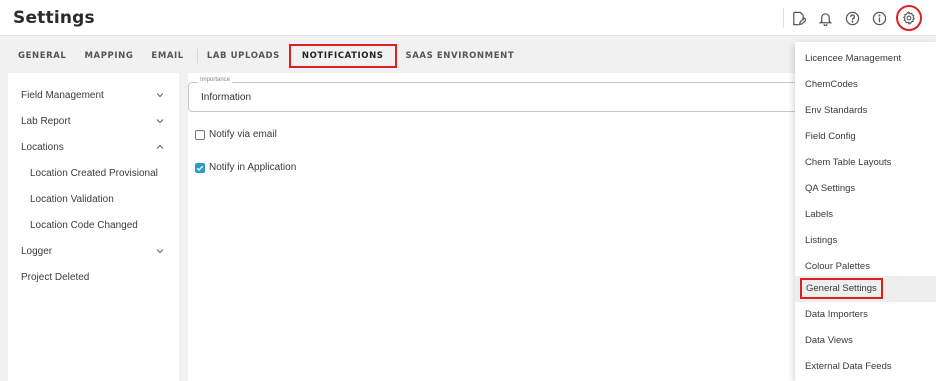  I want to click on menu-item-general-settings: General Settings, so click(865, 289).